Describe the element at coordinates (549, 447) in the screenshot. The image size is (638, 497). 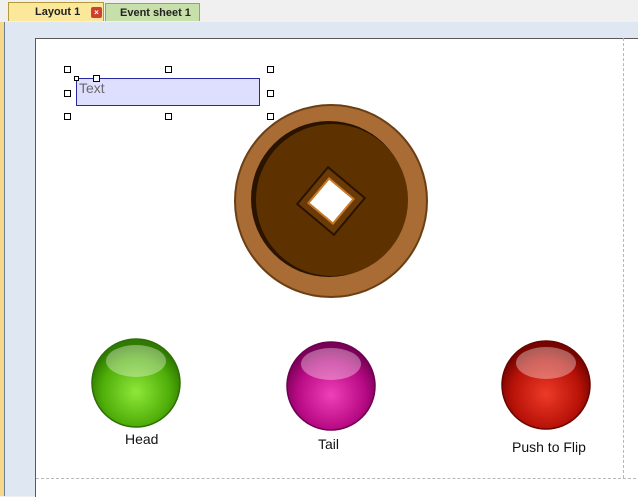
I see `flip-label: Push to Flip` at that location.